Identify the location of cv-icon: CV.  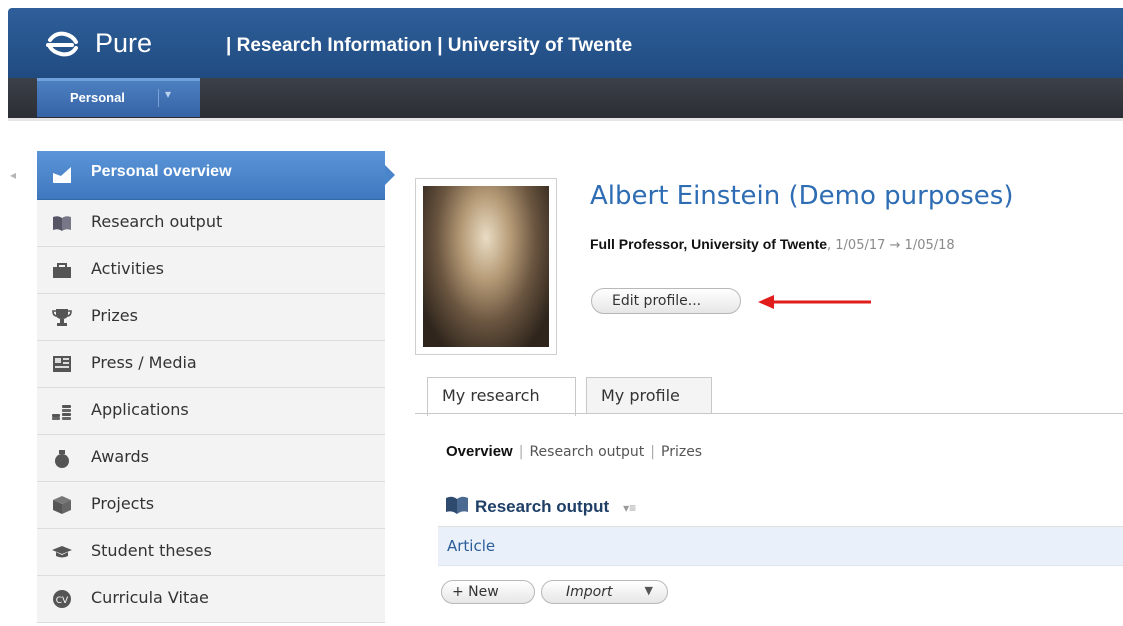
(62, 599).